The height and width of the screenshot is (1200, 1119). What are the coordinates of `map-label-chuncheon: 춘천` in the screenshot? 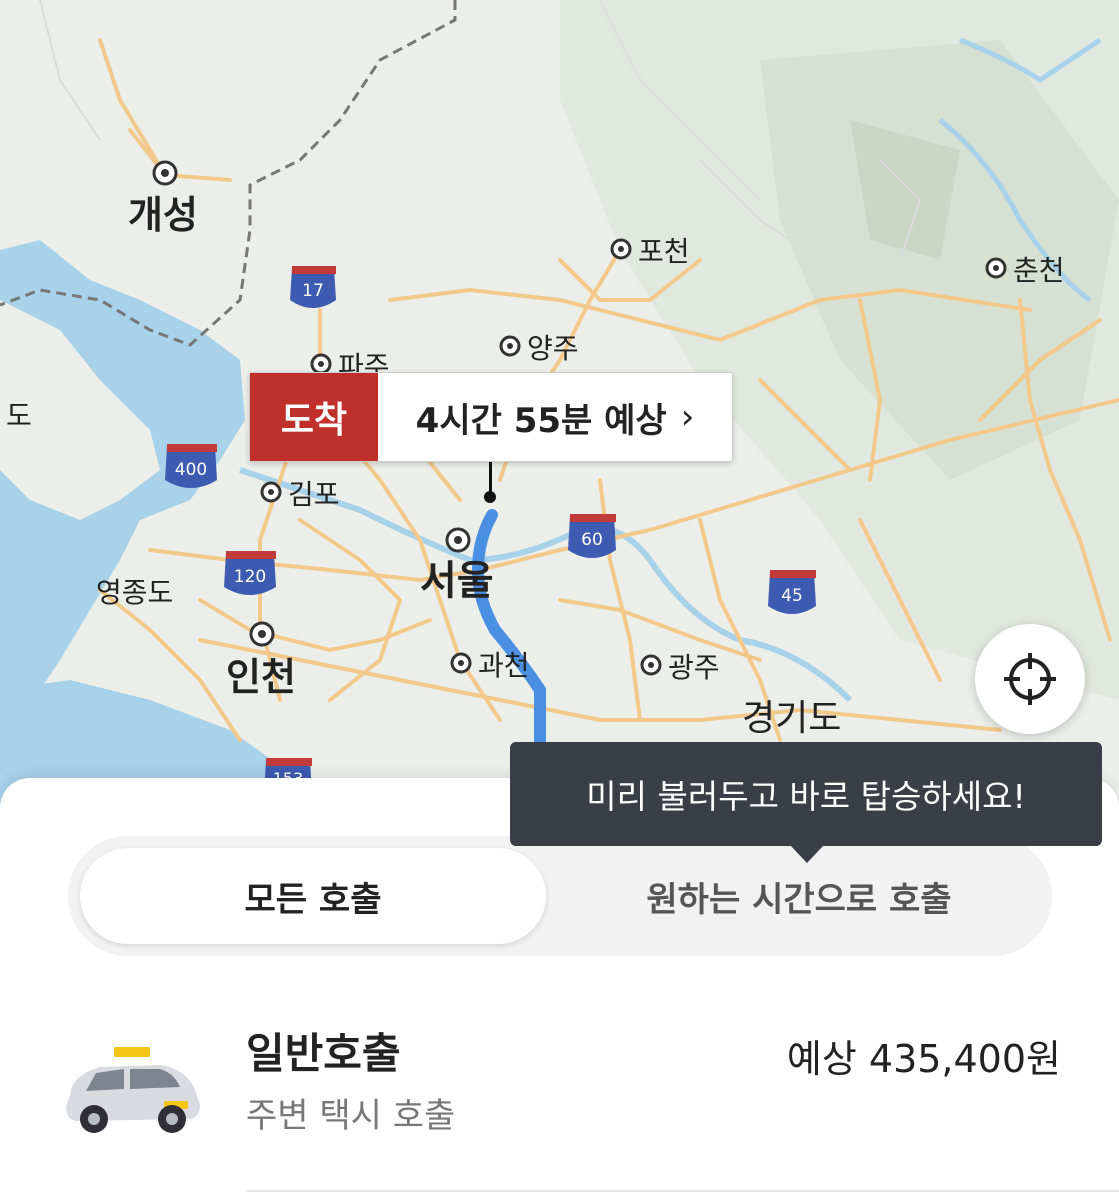 It's located at (1039, 270).